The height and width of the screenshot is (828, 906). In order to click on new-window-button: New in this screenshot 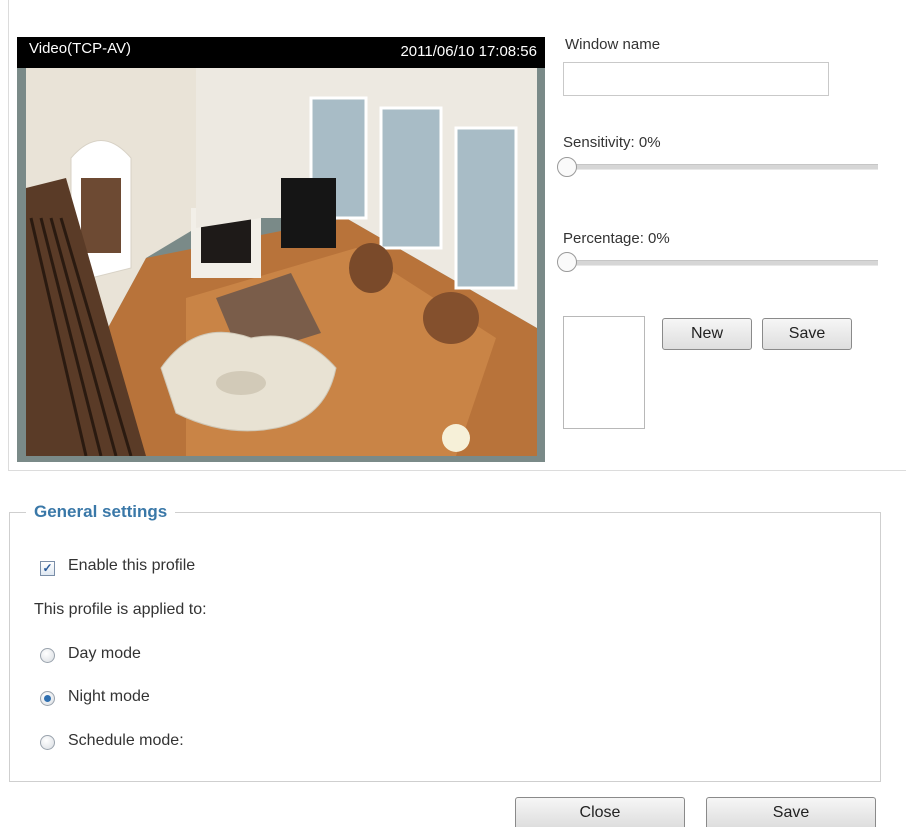, I will do `click(707, 334)`.